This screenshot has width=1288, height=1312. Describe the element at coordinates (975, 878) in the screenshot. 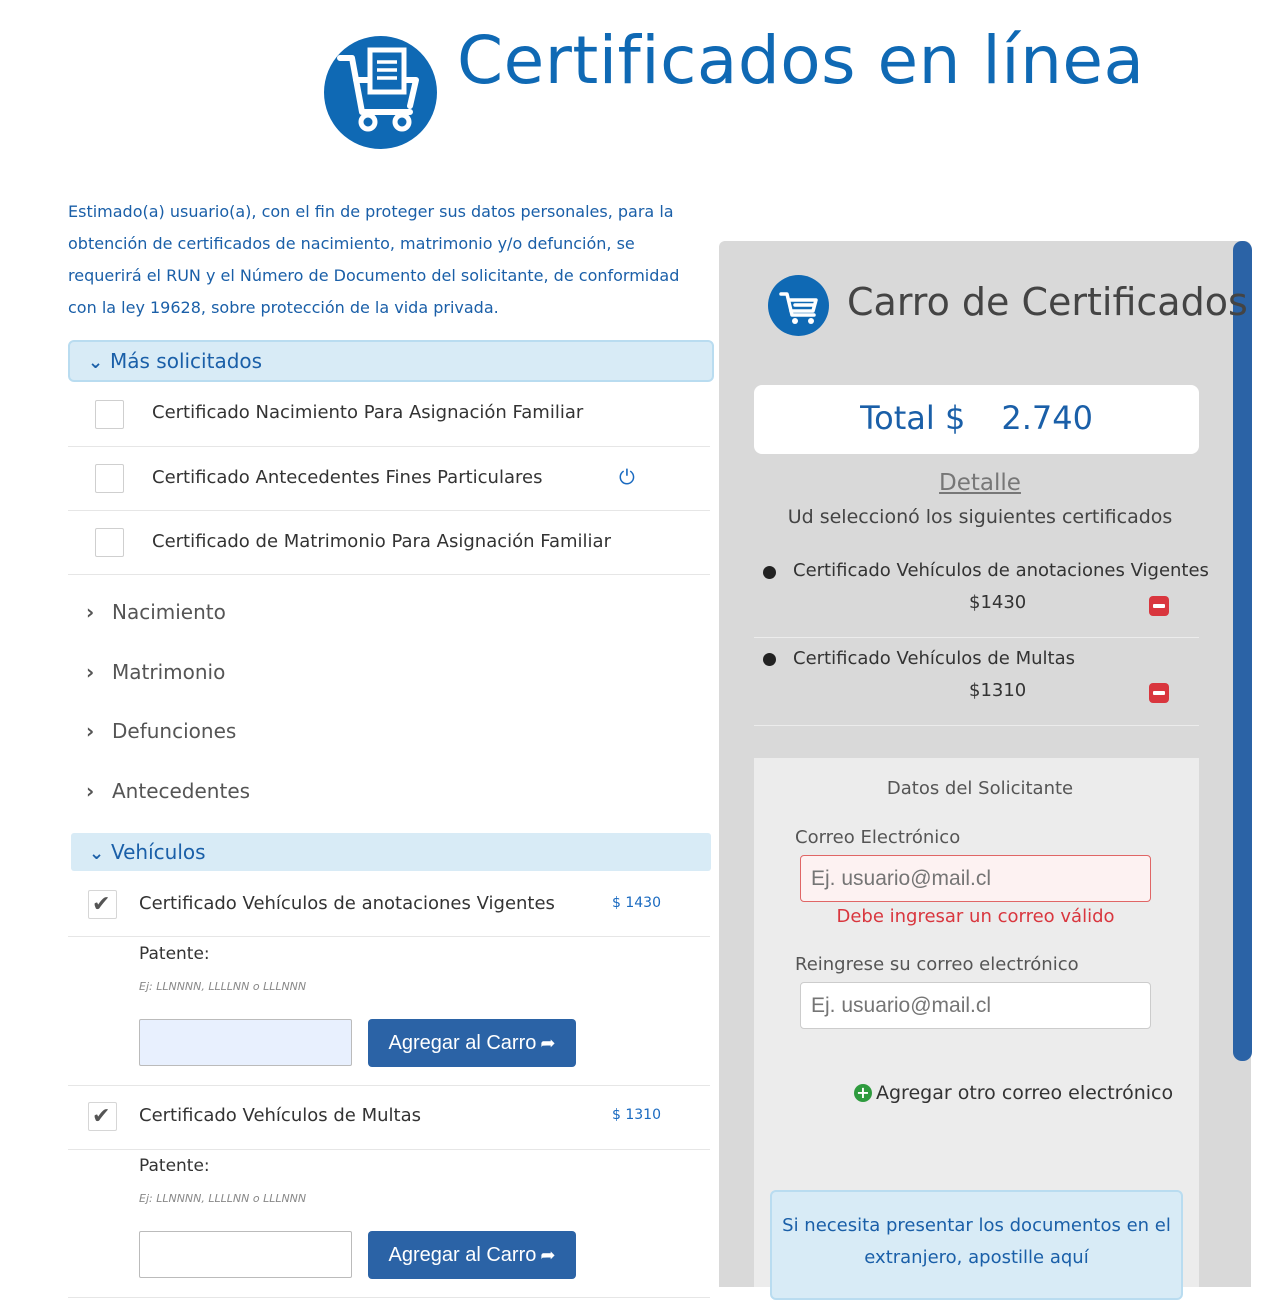

I see `email-field` at that location.